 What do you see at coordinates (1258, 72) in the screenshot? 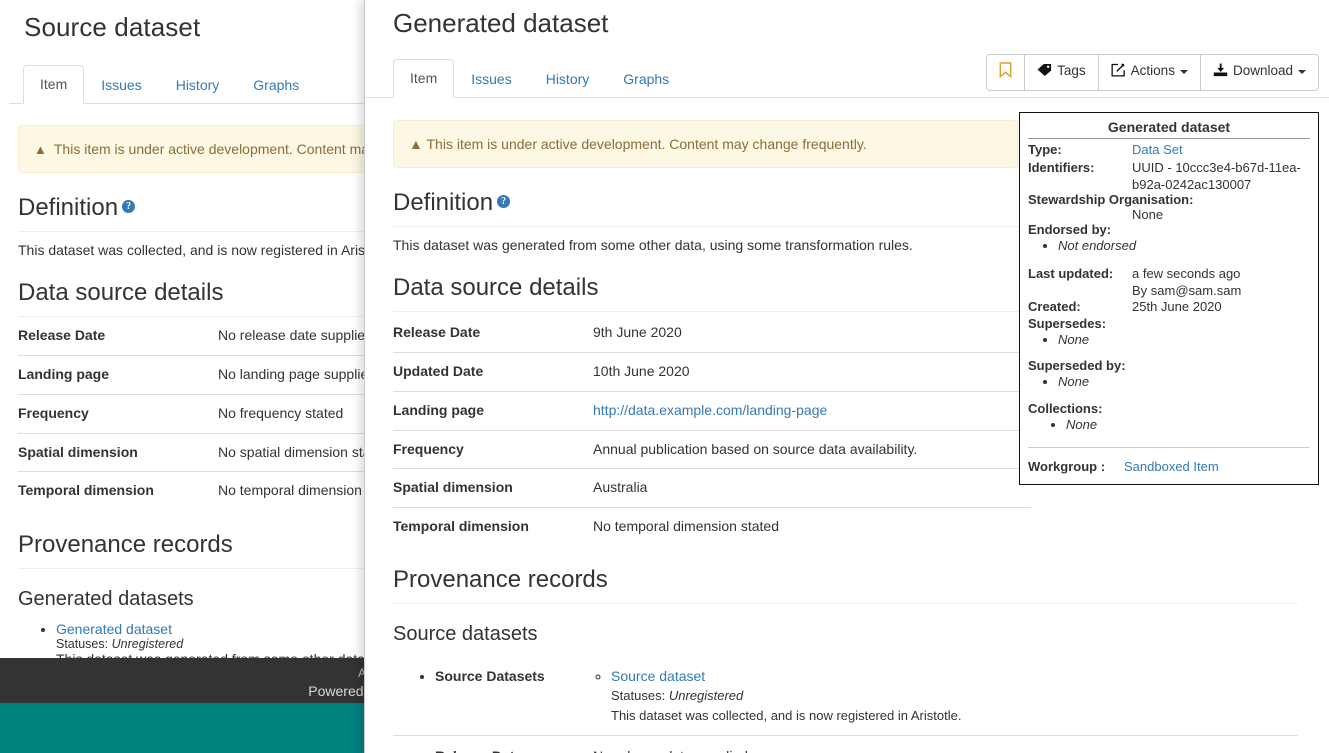
I see `download-button: Download` at bounding box center [1258, 72].